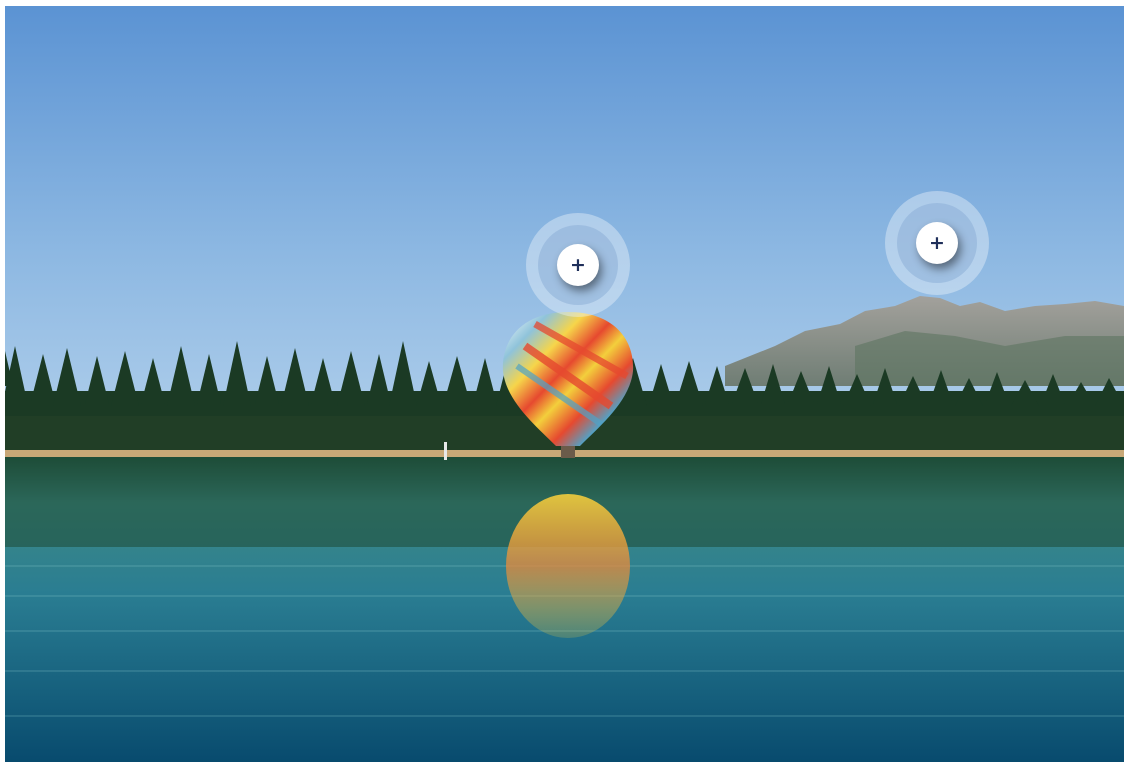  I want to click on hotspot-mountain-button: +, so click(937, 243).